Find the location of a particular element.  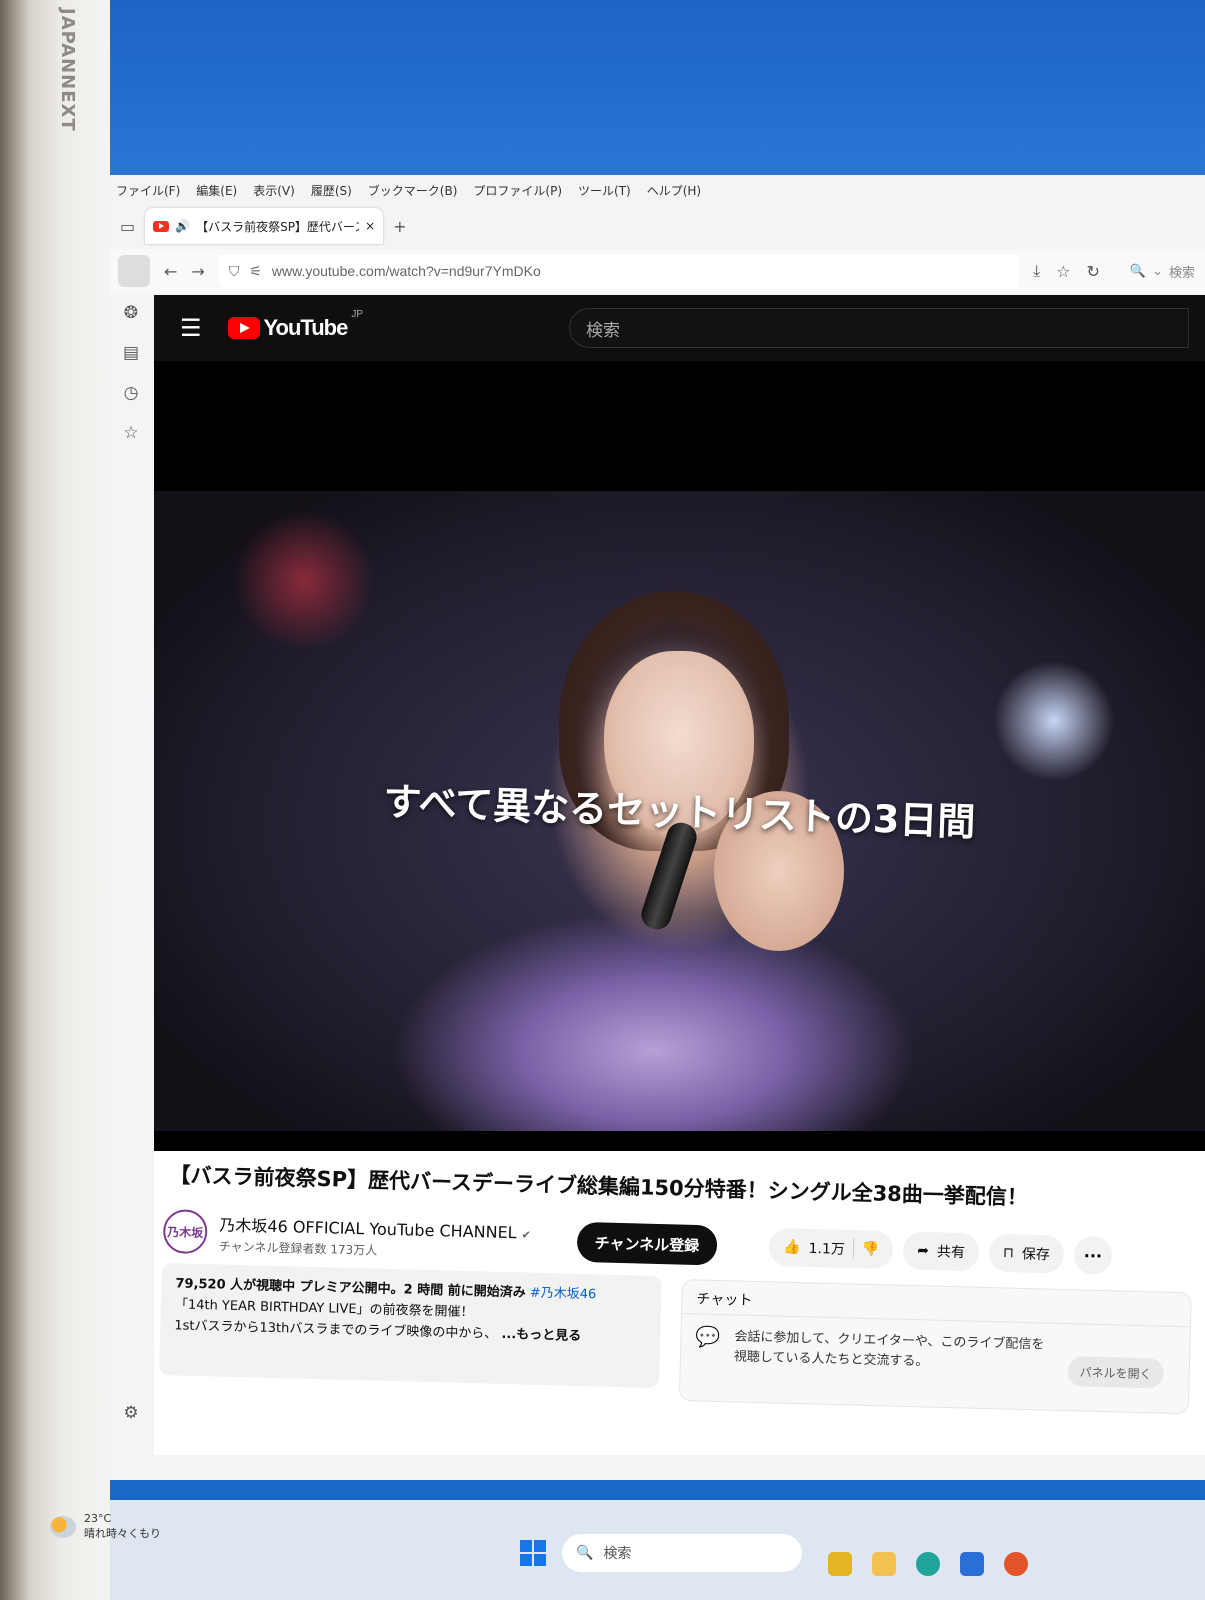

show-more-link: ...もっと見る is located at coordinates (541, 1335).